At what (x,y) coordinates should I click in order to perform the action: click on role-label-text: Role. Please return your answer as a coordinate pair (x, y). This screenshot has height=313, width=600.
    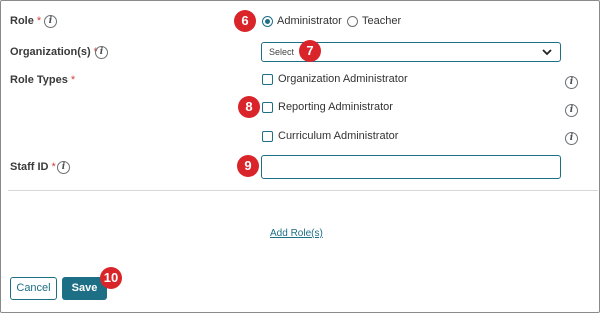
    Looking at the image, I should click on (22, 21).